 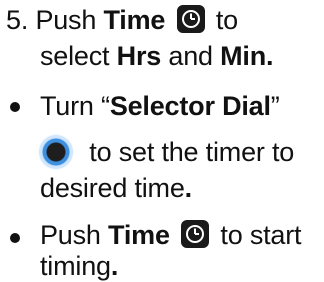 I want to click on bullet-1-line-2: to set the timer to, so click(x=167, y=152).